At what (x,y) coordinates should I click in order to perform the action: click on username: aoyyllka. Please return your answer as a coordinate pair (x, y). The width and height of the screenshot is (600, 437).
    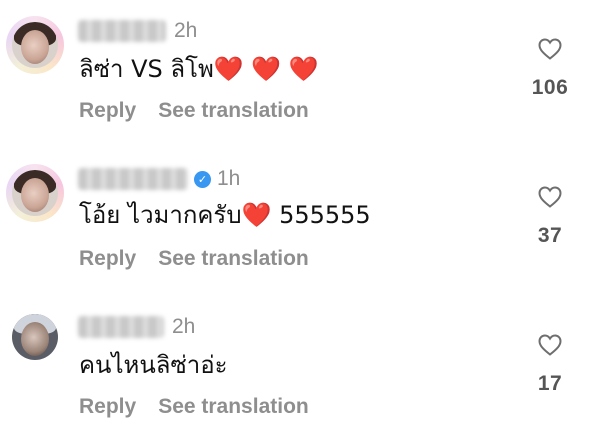
    Looking at the image, I should click on (121, 327).